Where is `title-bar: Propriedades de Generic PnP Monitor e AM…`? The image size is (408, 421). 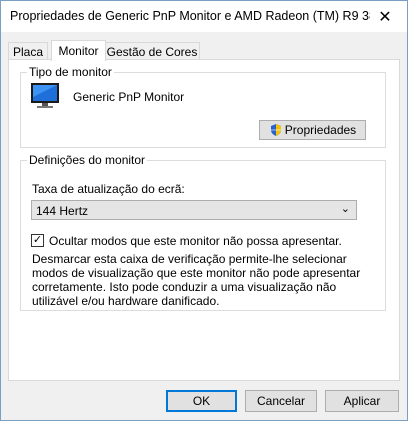 title-bar: Propriedades de Generic PnP Monitor e AM… is located at coordinates (204, 16).